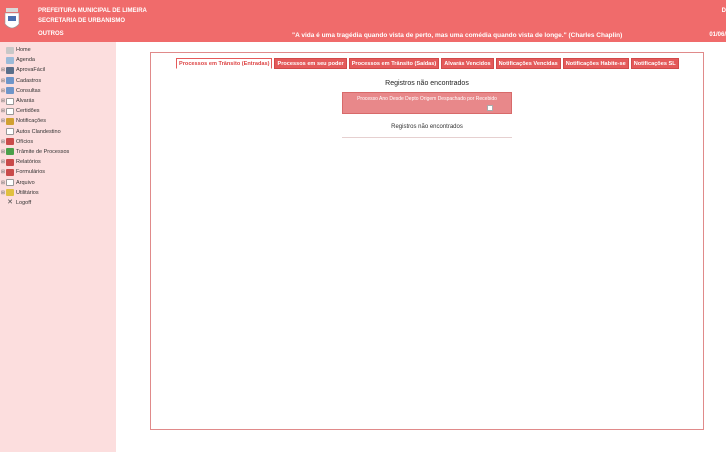 Image resolution: width=726 pixels, height=452 pixels. What do you see at coordinates (723, 11) in the screenshot?
I see `header-user-initial: D` at bounding box center [723, 11].